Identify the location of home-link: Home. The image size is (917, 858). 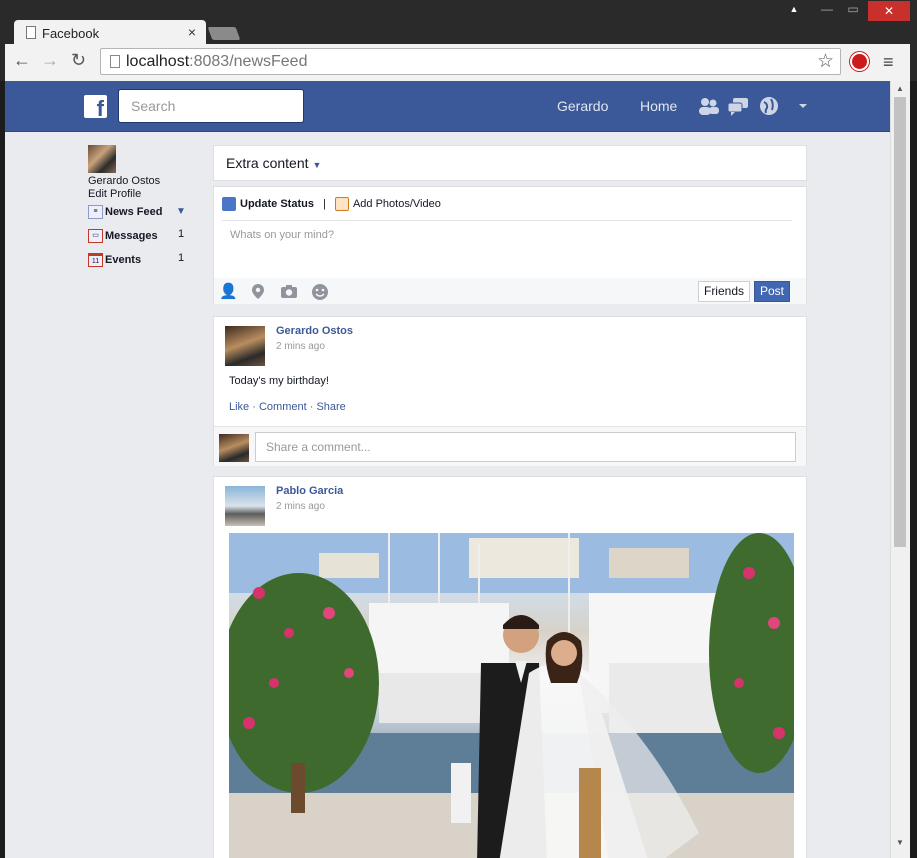
(658, 106).